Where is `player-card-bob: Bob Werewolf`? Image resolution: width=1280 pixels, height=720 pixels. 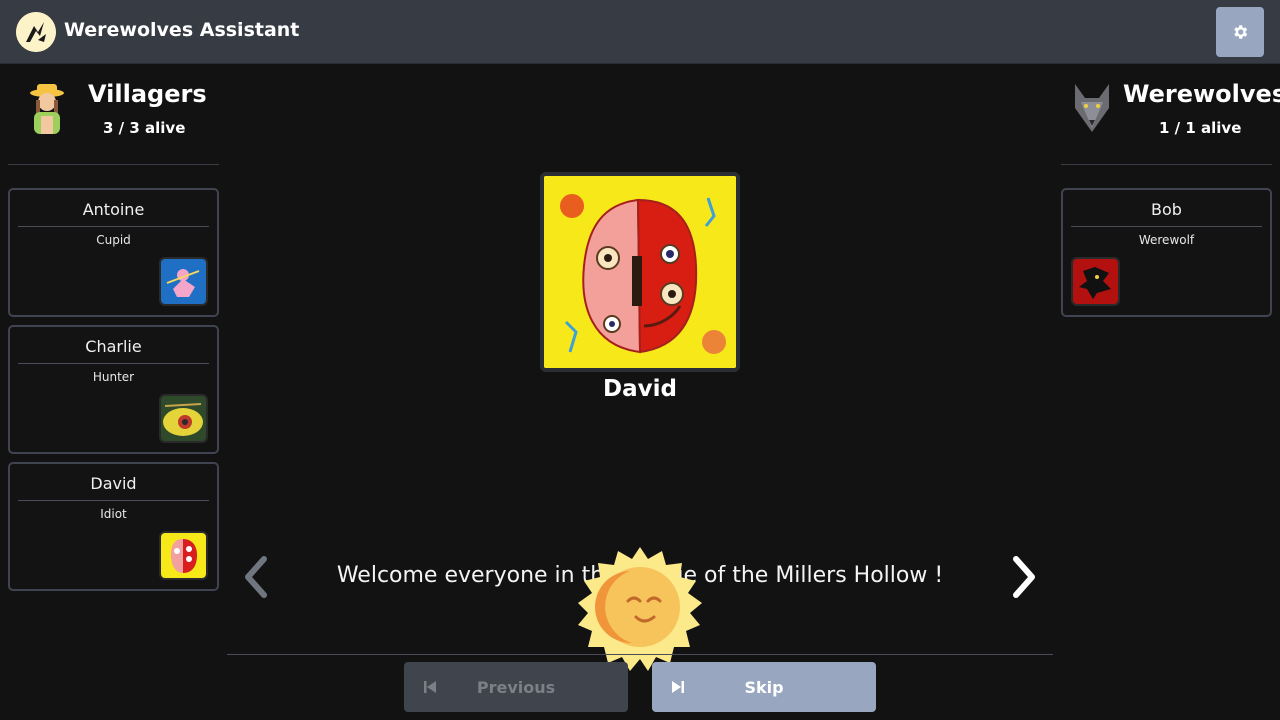 player-card-bob: Bob Werewolf is located at coordinates (1166, 252).